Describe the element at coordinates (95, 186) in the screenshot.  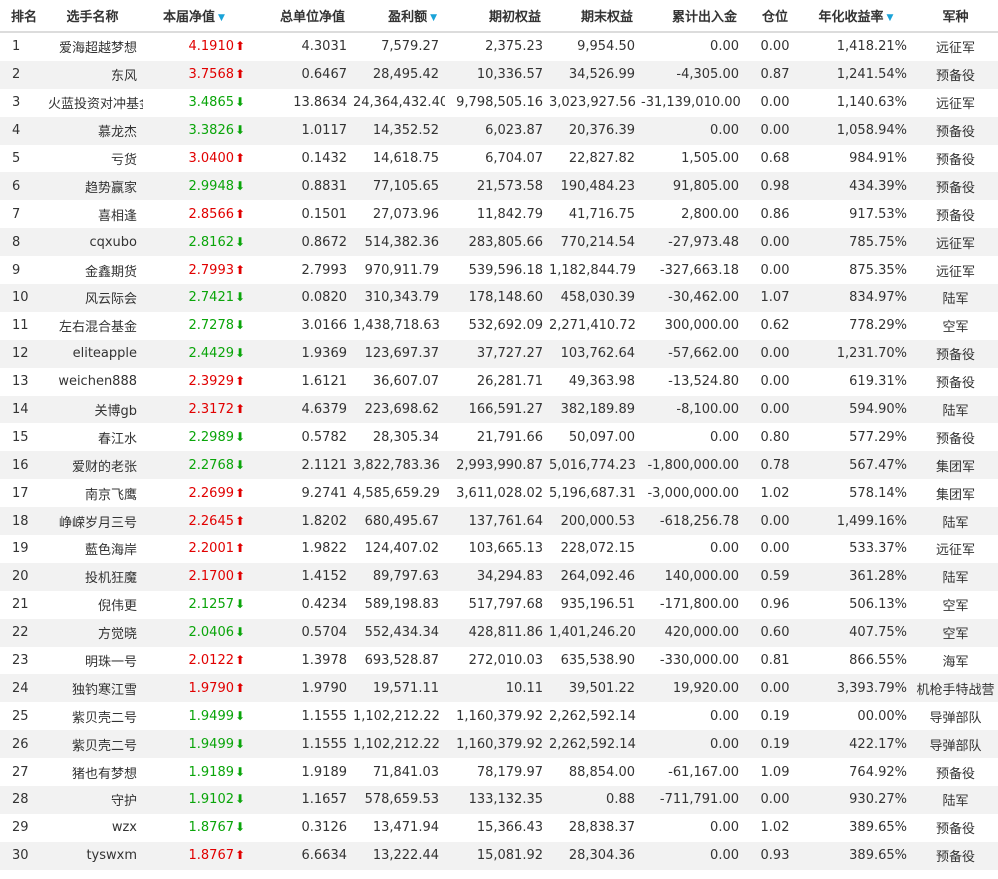
I see `cell-name: 趋势赢家` at that location.